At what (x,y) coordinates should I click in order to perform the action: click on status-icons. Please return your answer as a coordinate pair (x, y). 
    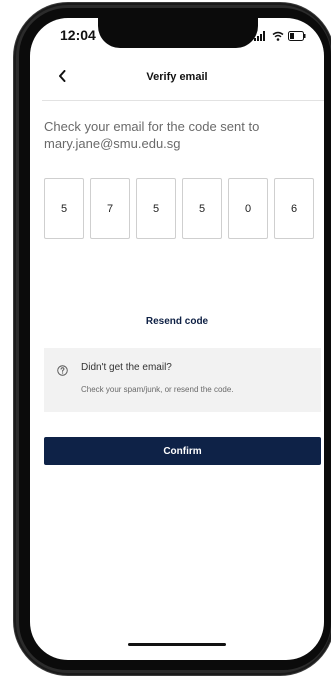
    Looking at the image, I should click on (280, 37).